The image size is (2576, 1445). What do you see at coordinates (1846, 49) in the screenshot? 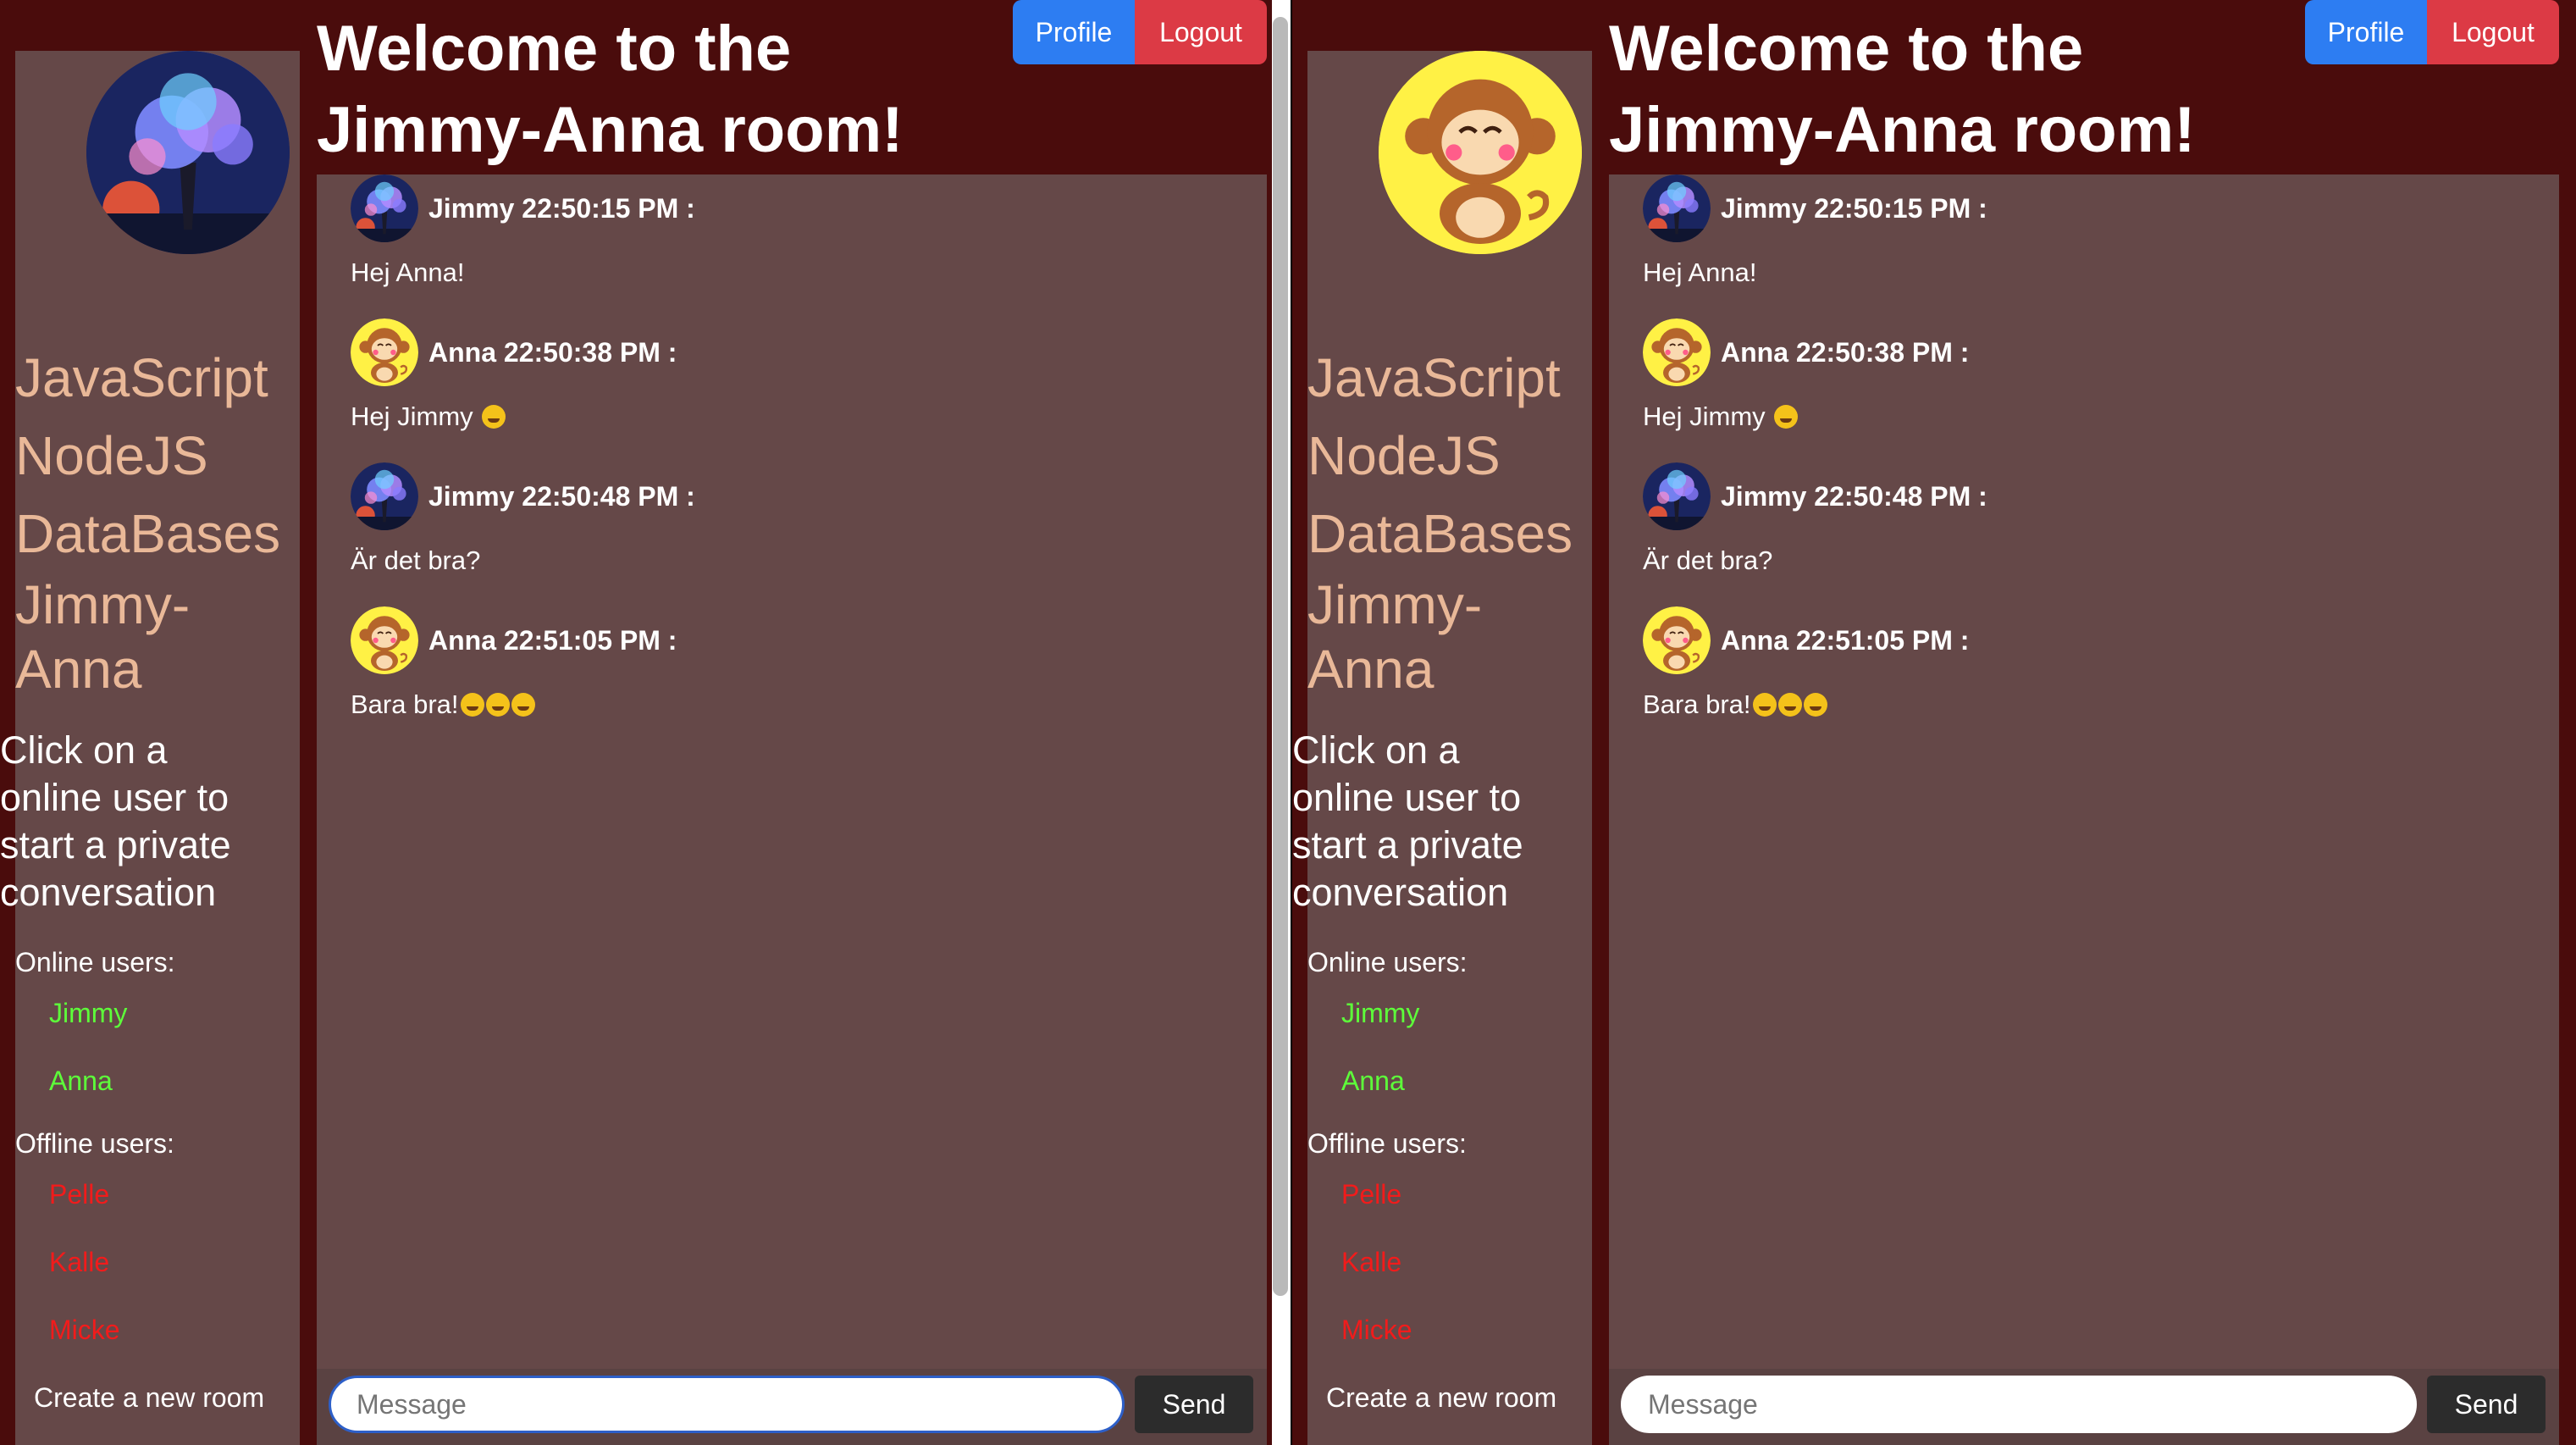
I see `room-title-line: Welcome to the` at bounding box center [1846, 49].